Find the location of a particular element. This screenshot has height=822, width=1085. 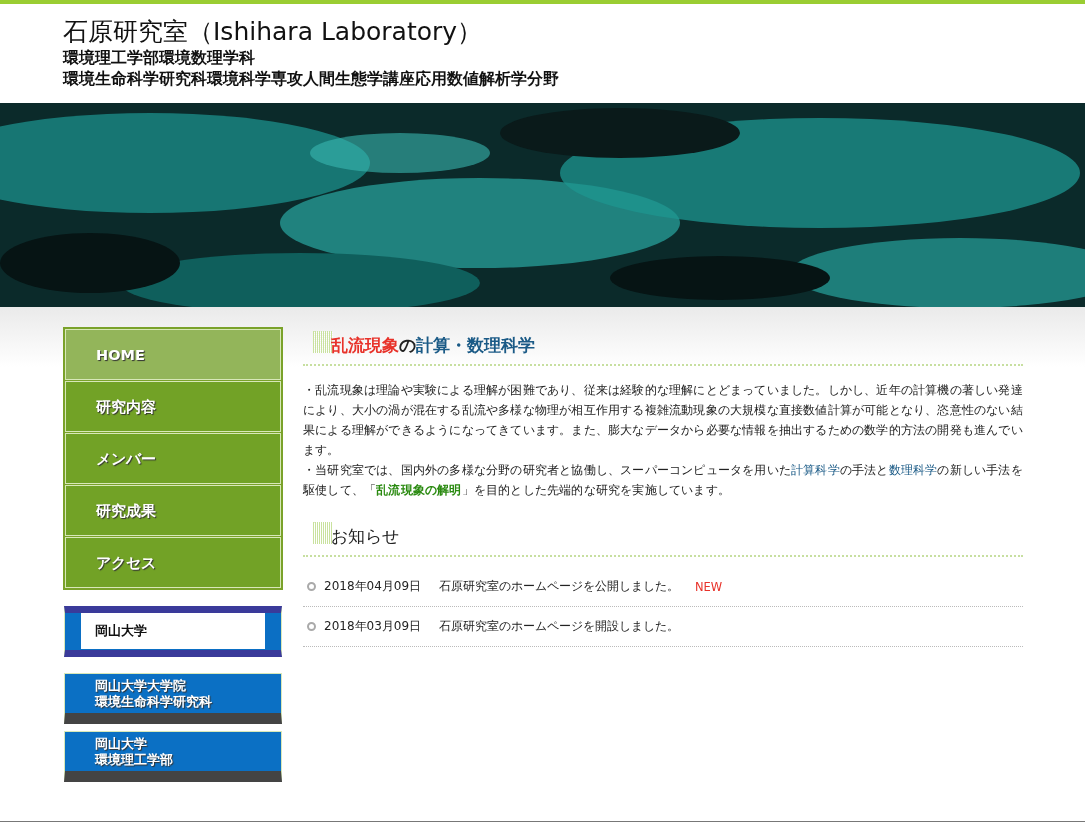

paragraph: ・当研究室では、国内外の多様な分野の研究者と協働し、スーパーコンピュータを用いた計算科学の手法と 数理科学の新しい手法を駆使して、「乱流現象の解明」を目的とした先端的な研究を実施しています。 is located at coordinates (663, 480).